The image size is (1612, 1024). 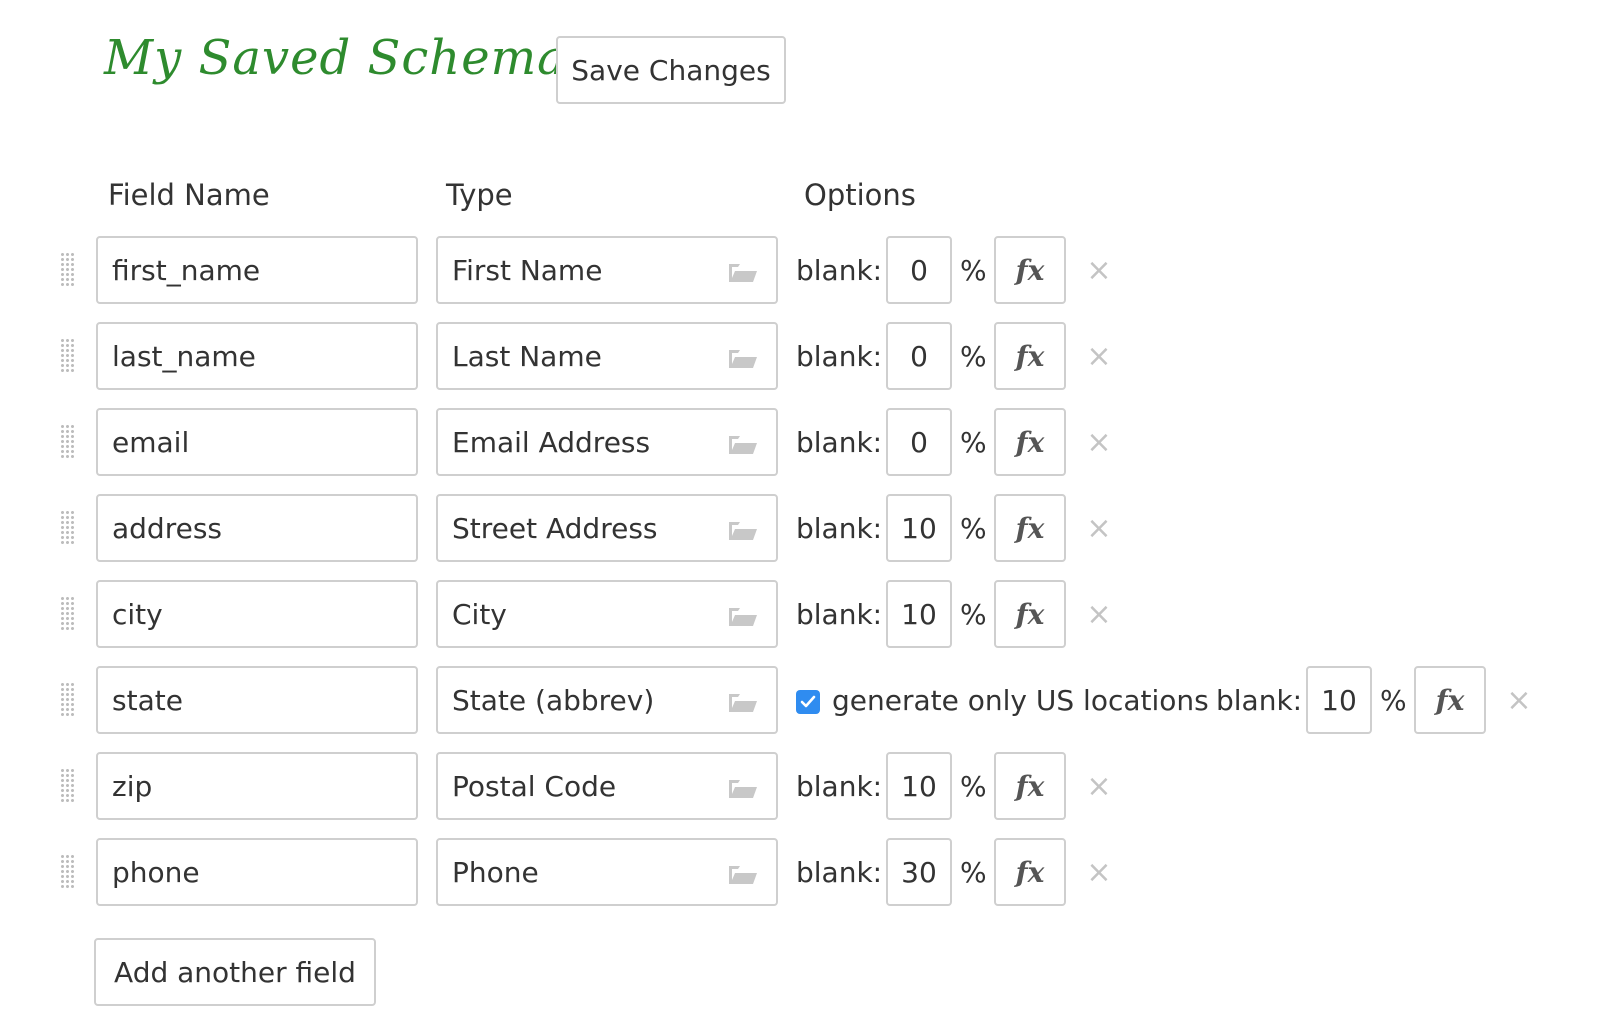 I want to click on blank-percent-input: 30, so click(x=919, y=872).